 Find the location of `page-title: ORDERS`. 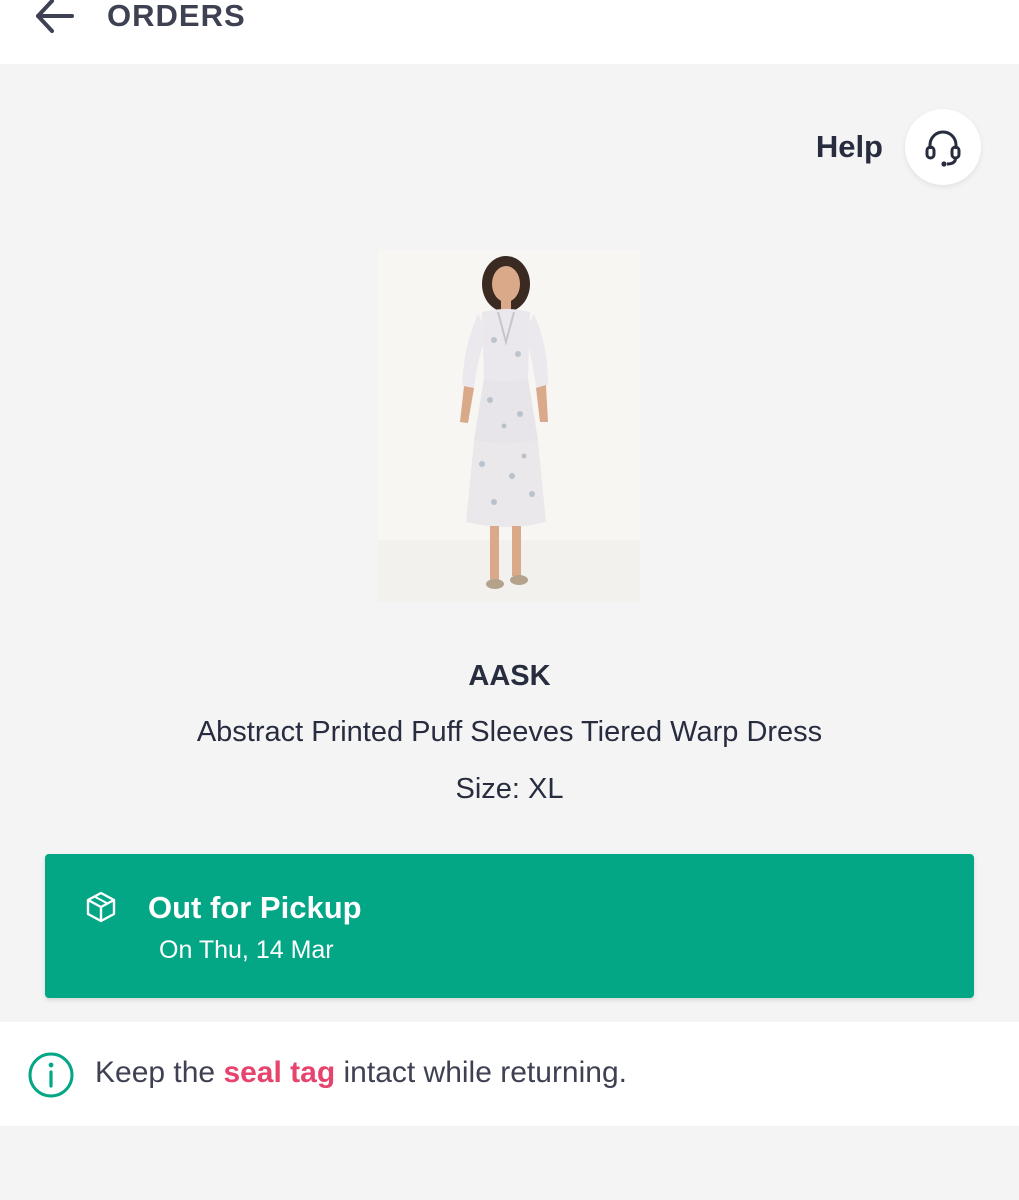

page-title: ORDERS is located at coordinates (176, 16).